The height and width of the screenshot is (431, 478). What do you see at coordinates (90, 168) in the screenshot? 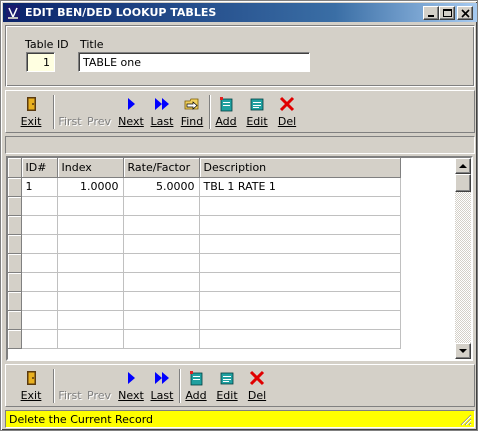
I see `column-header-index: Index` at bounding box center [90, 168].